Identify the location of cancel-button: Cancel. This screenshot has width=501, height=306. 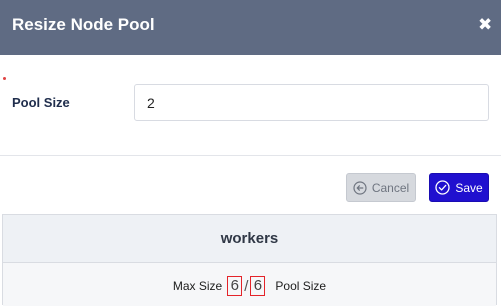
(381, 187).